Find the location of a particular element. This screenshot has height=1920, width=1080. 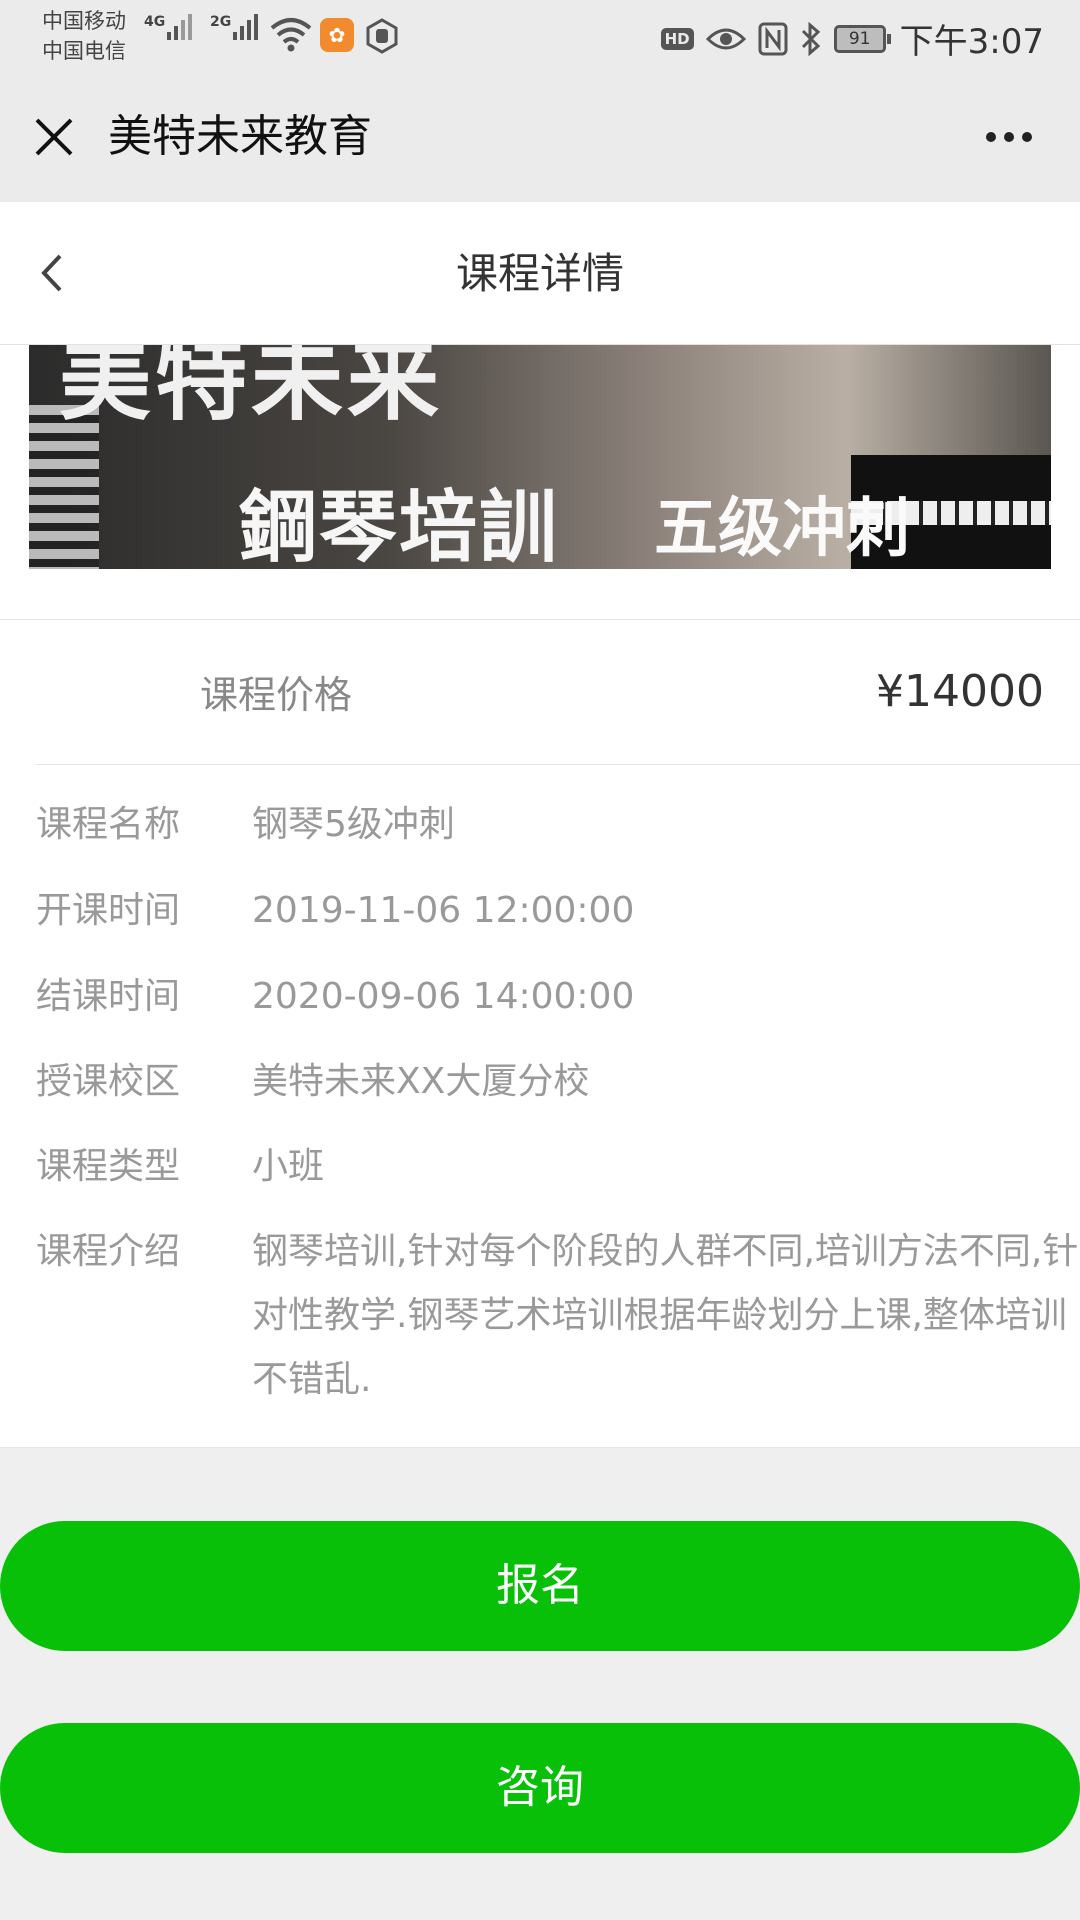

info-label: 开课时间 is located at coordinates (108, 910).